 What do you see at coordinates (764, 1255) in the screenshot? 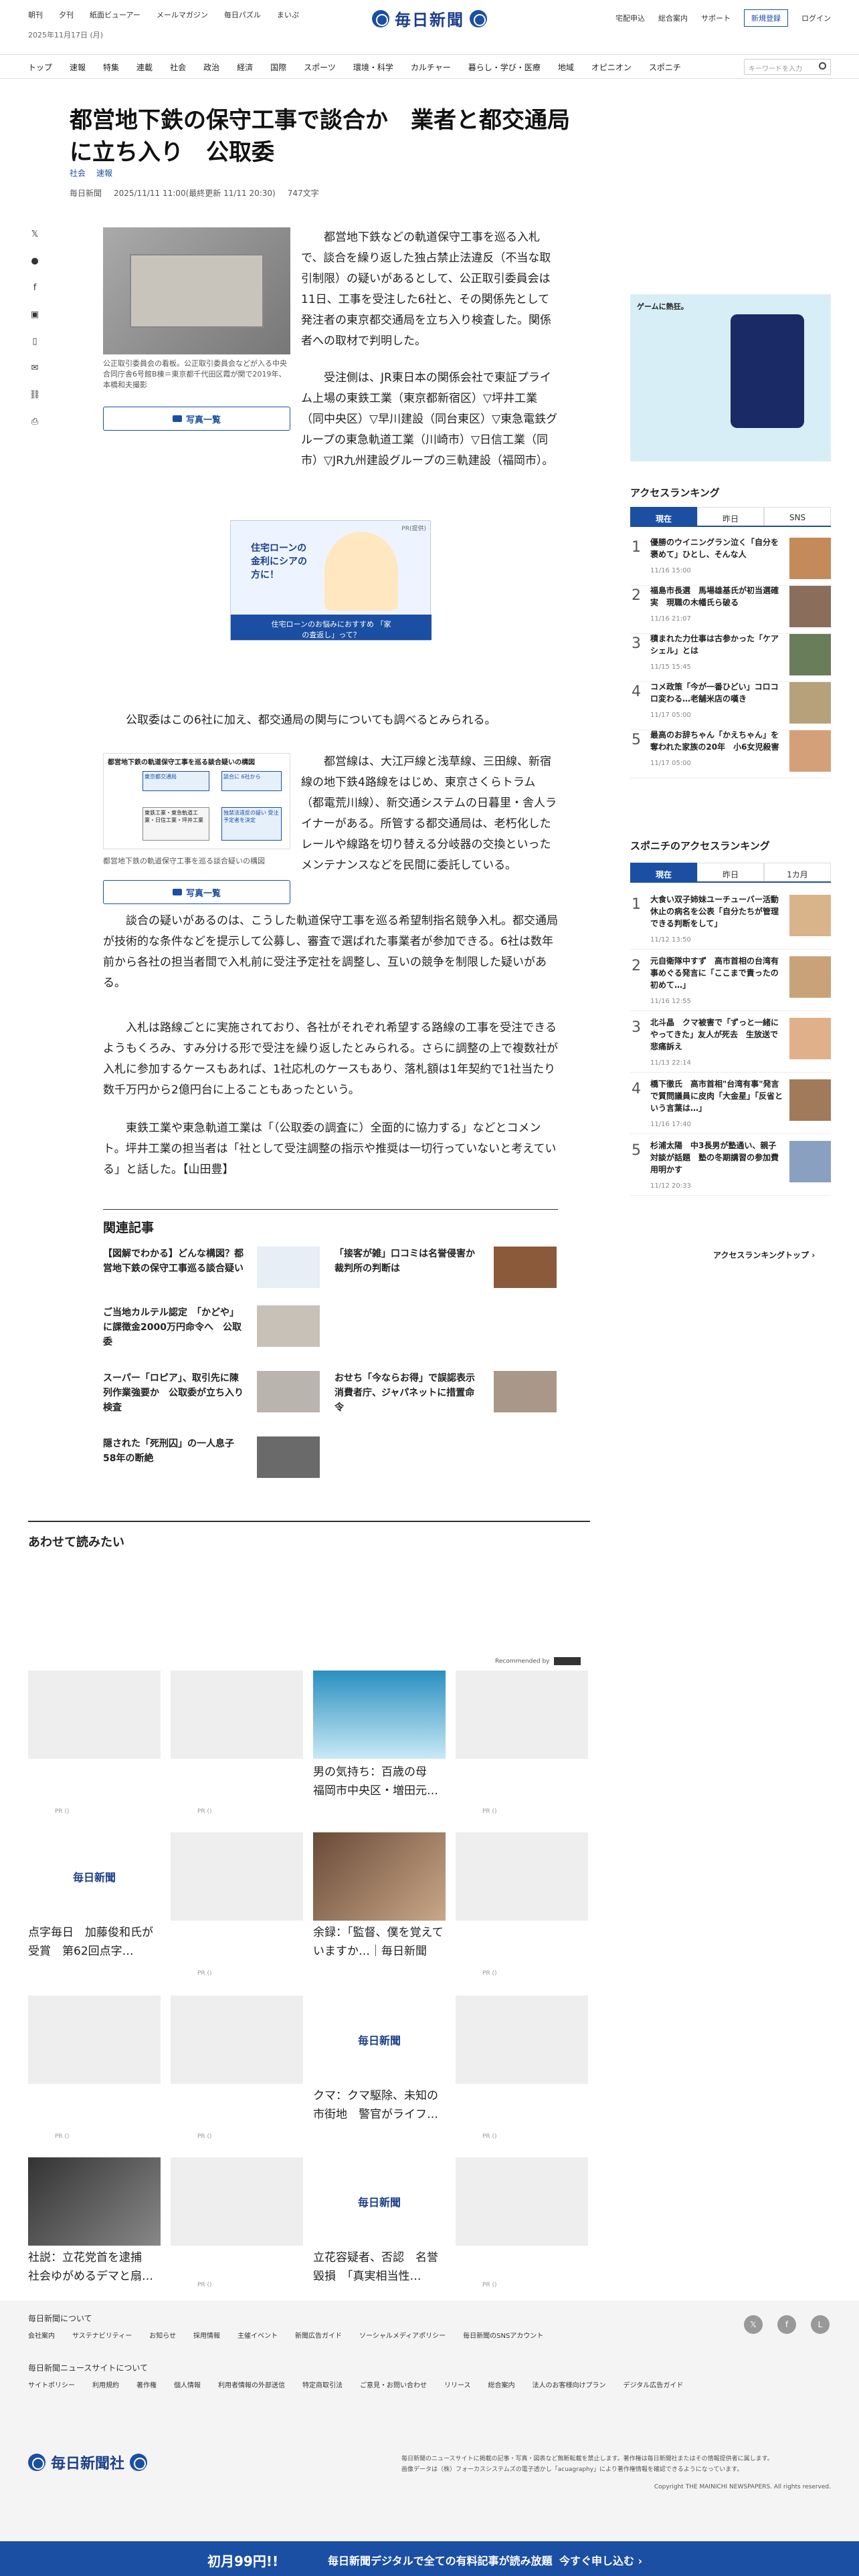
I see `ranking-top-link: アクセスランキングトップ ›` at bounding box center [764, 1255].